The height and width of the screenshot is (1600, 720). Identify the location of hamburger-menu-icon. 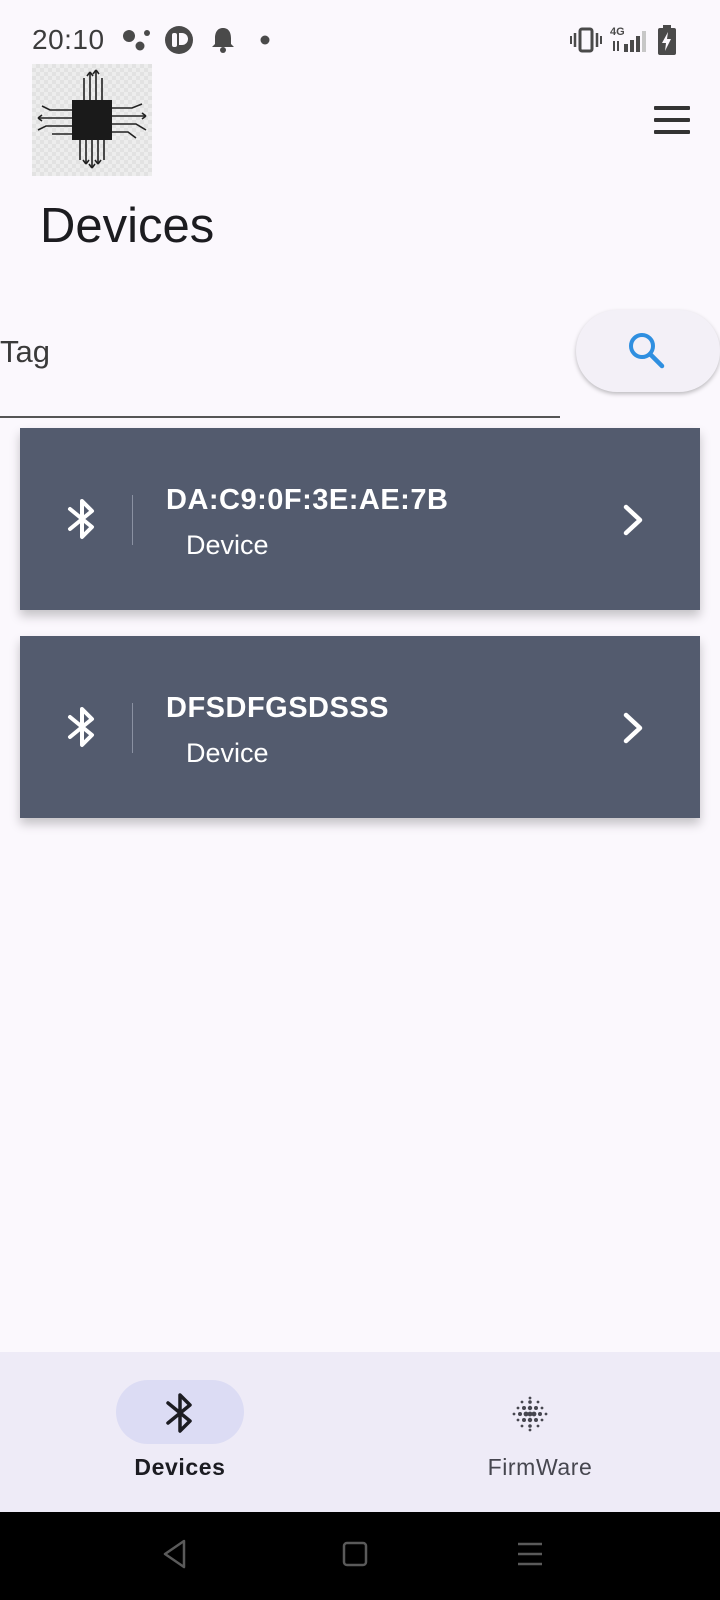
(672, 108).